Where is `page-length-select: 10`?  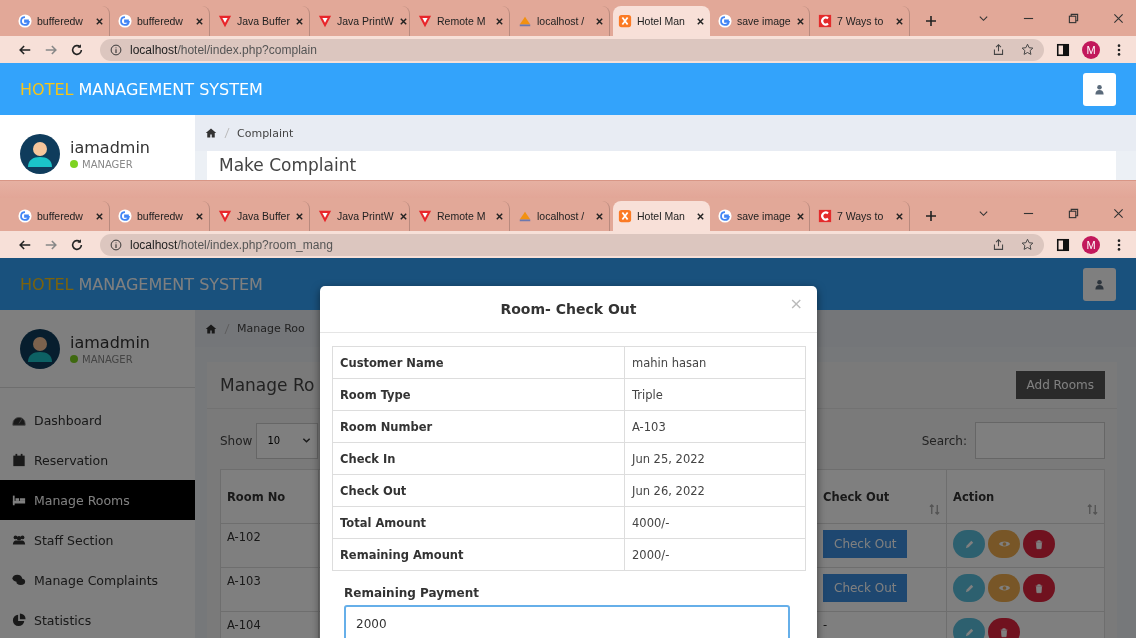
page-length-select: 10 is located at coordinates (287, 440).